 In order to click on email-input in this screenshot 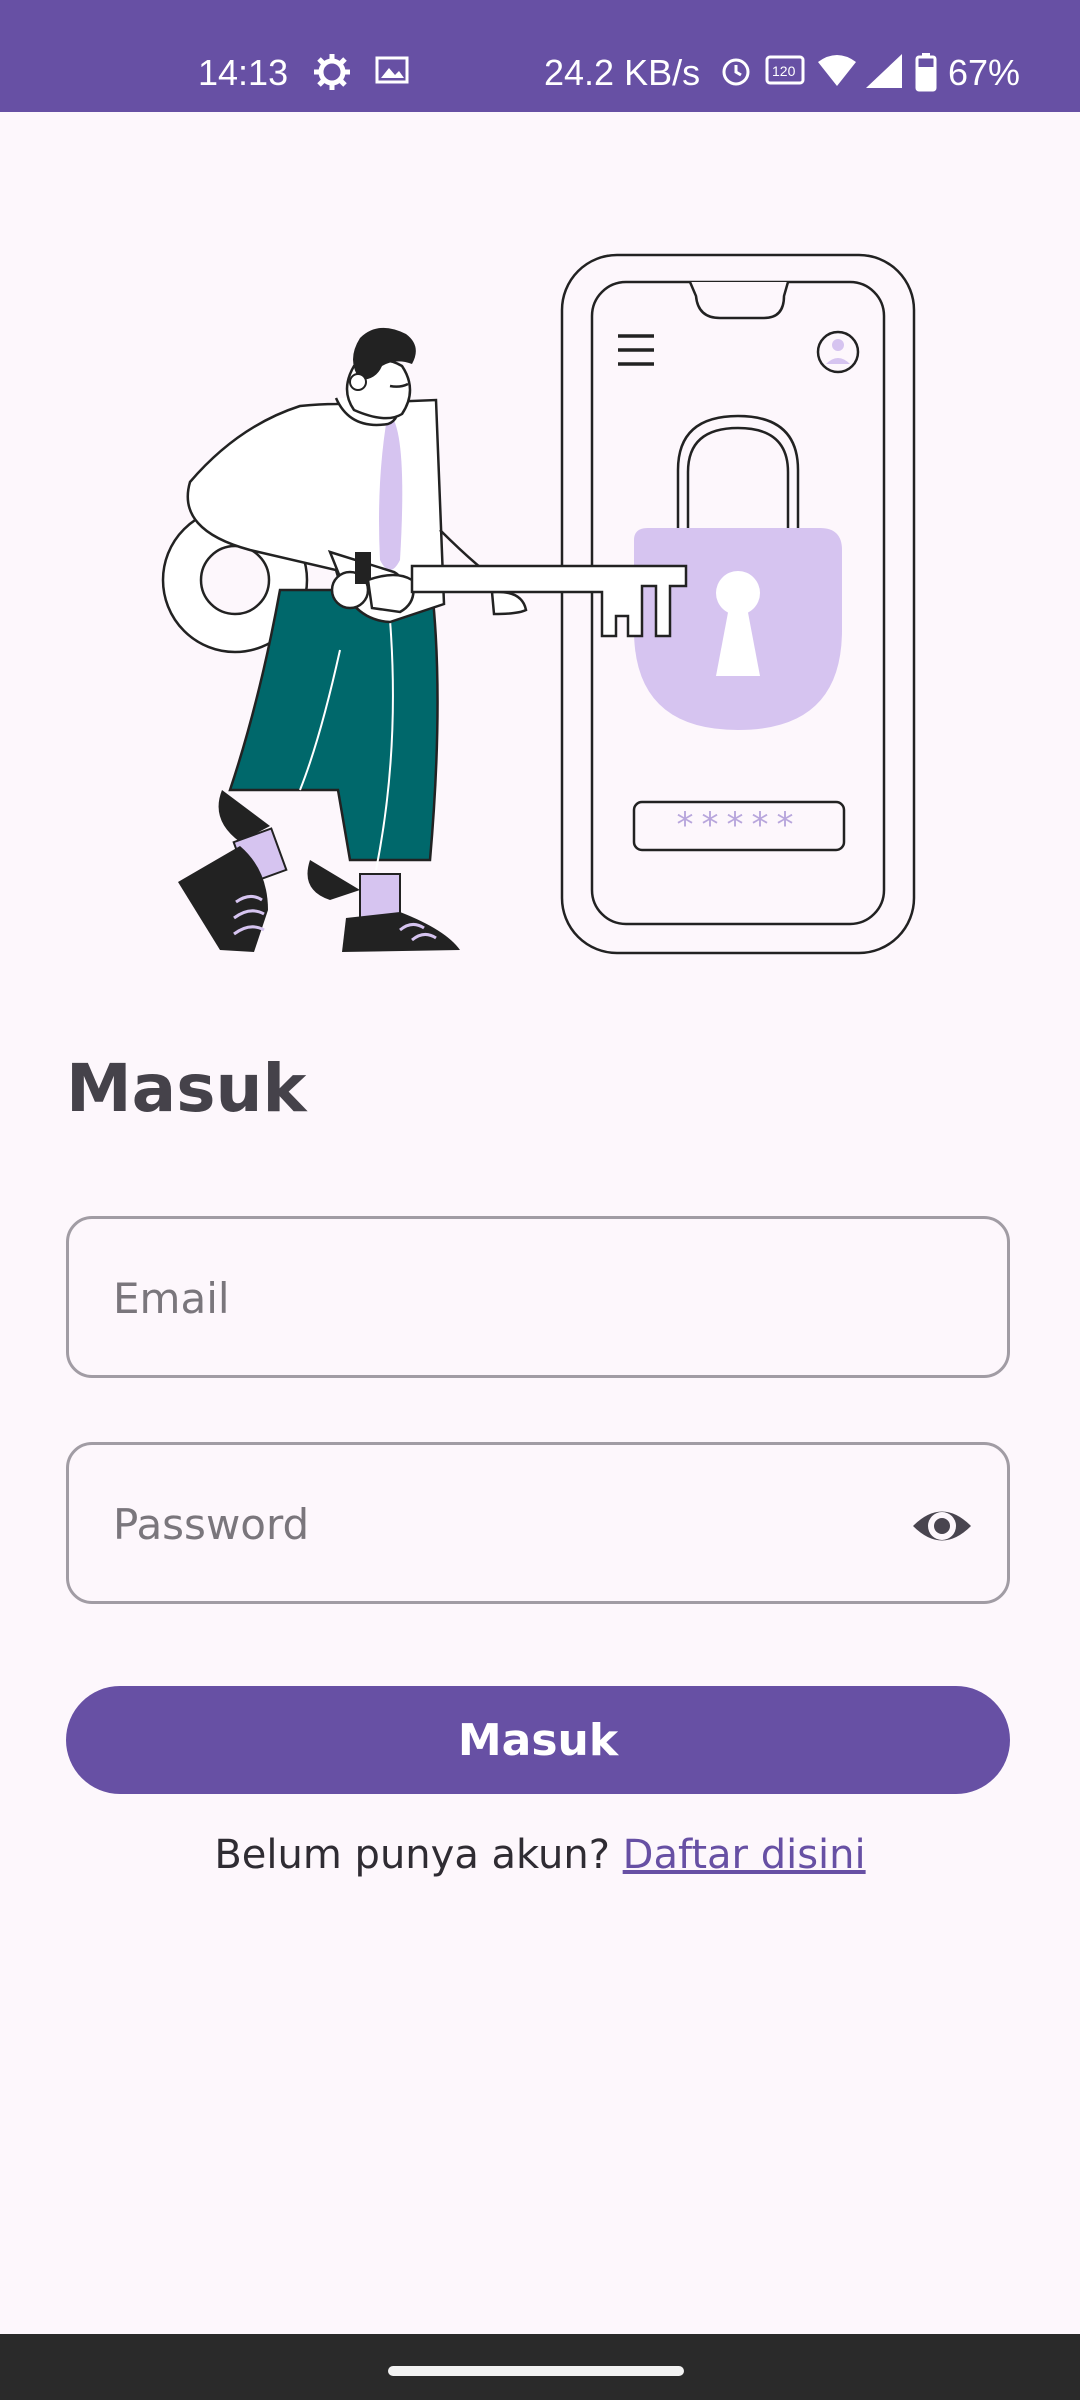, I will do `click(503, 1298)`.